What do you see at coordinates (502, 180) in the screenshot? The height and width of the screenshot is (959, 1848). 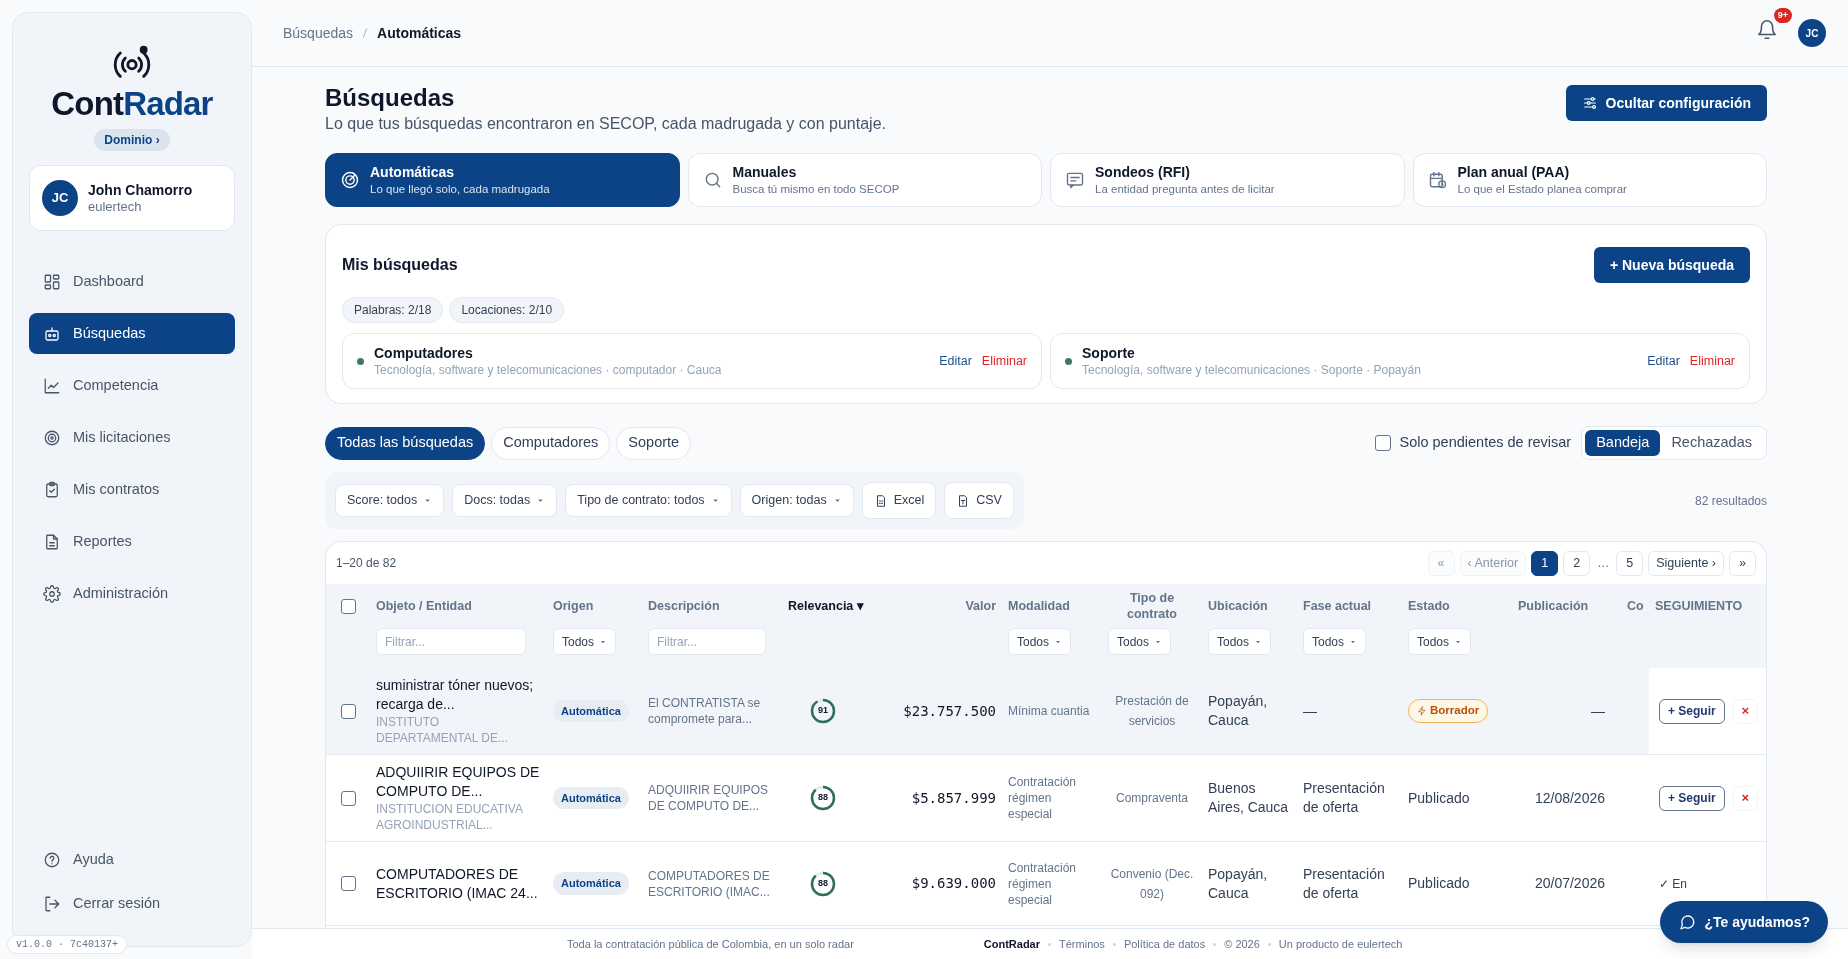 I see `mode-tab: Automáticas Lo que llegó solo, cada madrugada` at bounding box center [502, 180].